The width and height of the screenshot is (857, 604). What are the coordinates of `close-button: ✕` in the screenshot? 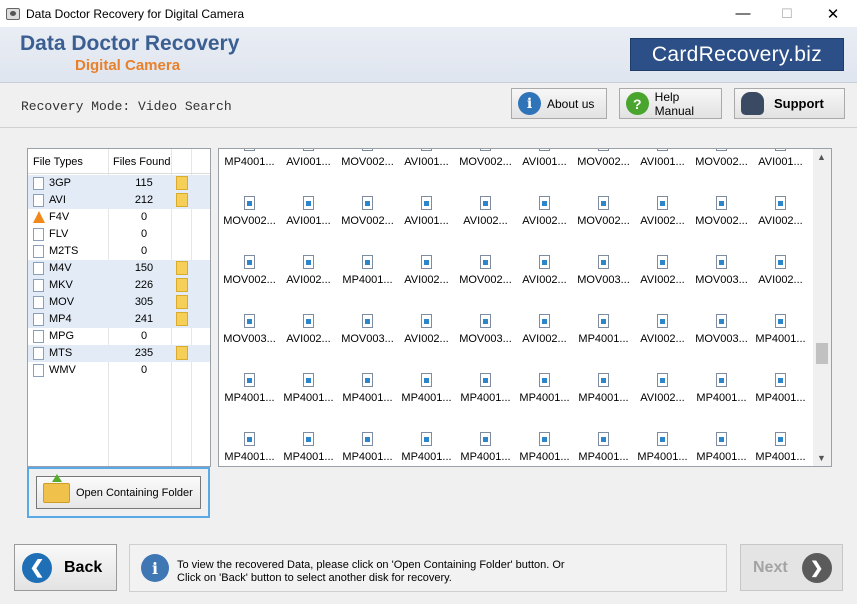 It's located at (833, 13).